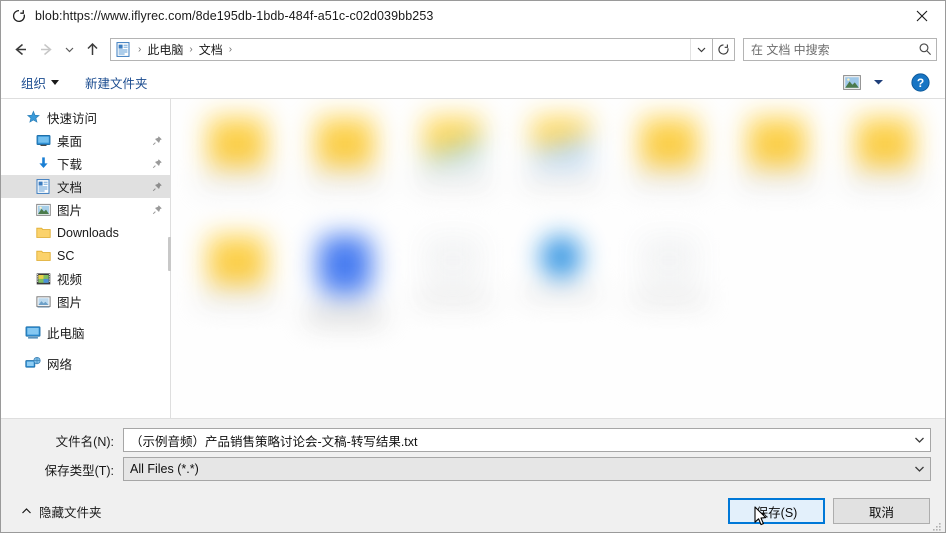  Describe the element at coordinates (85, 209) in the screenshot. I see `sidebar-item-pictures: 图片` at that location.